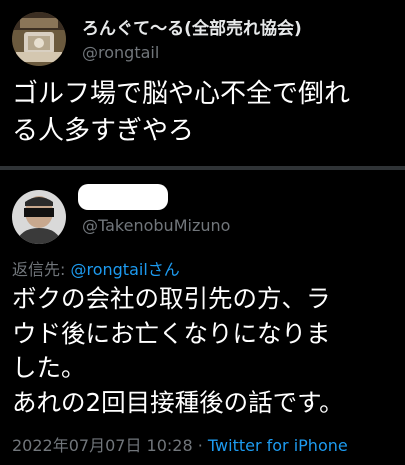 This screenshot has width=405, height=465. I want to click on user-handle: @TakenobuMizuno, so click(156, 225).